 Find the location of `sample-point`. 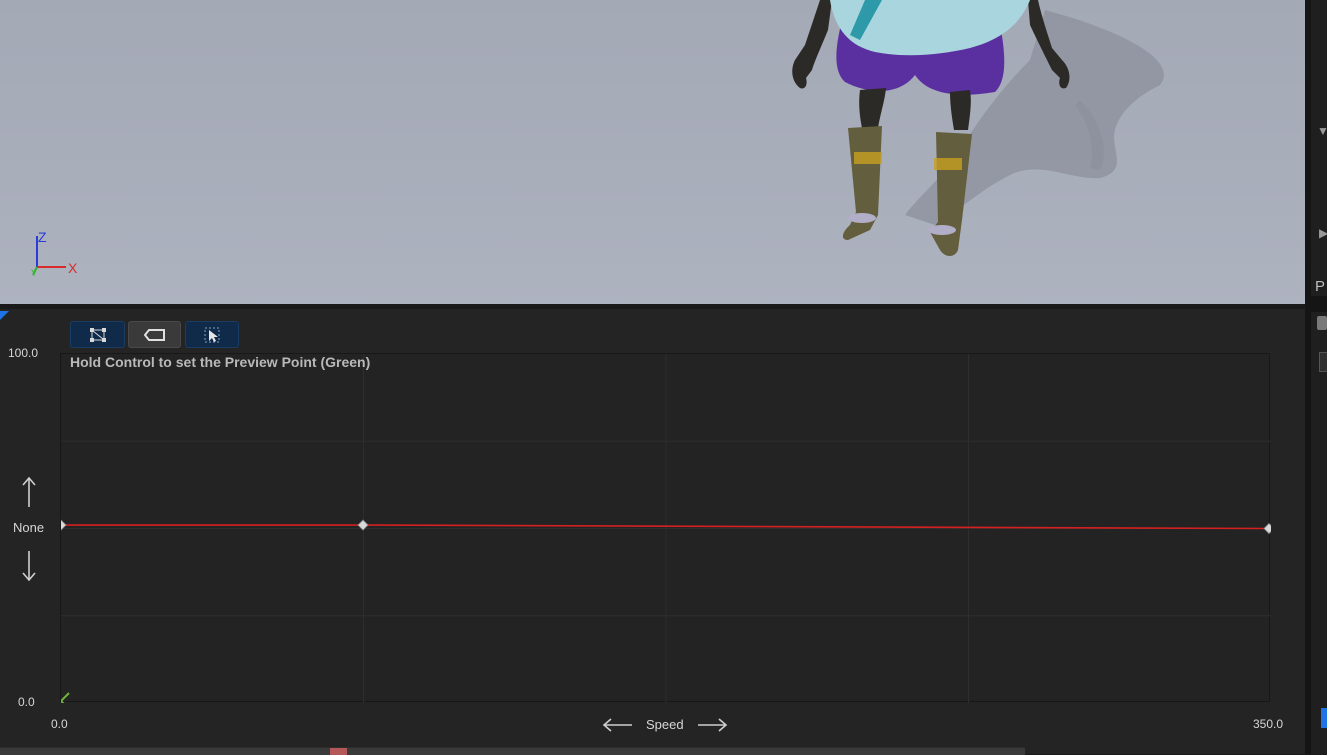

sample-point is located at coordinates (1267, 528).